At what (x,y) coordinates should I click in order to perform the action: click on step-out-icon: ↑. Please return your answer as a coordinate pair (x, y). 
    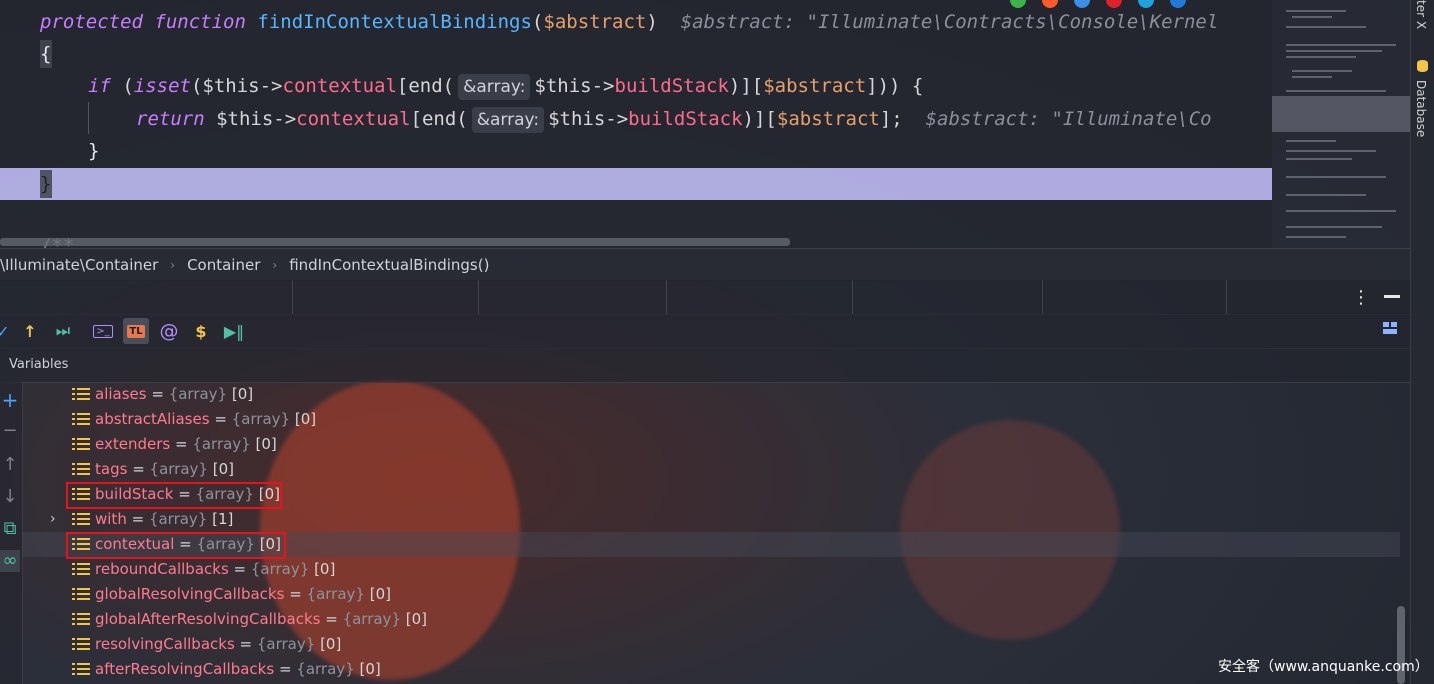
    Looking at the image, I should click on (30, 331).